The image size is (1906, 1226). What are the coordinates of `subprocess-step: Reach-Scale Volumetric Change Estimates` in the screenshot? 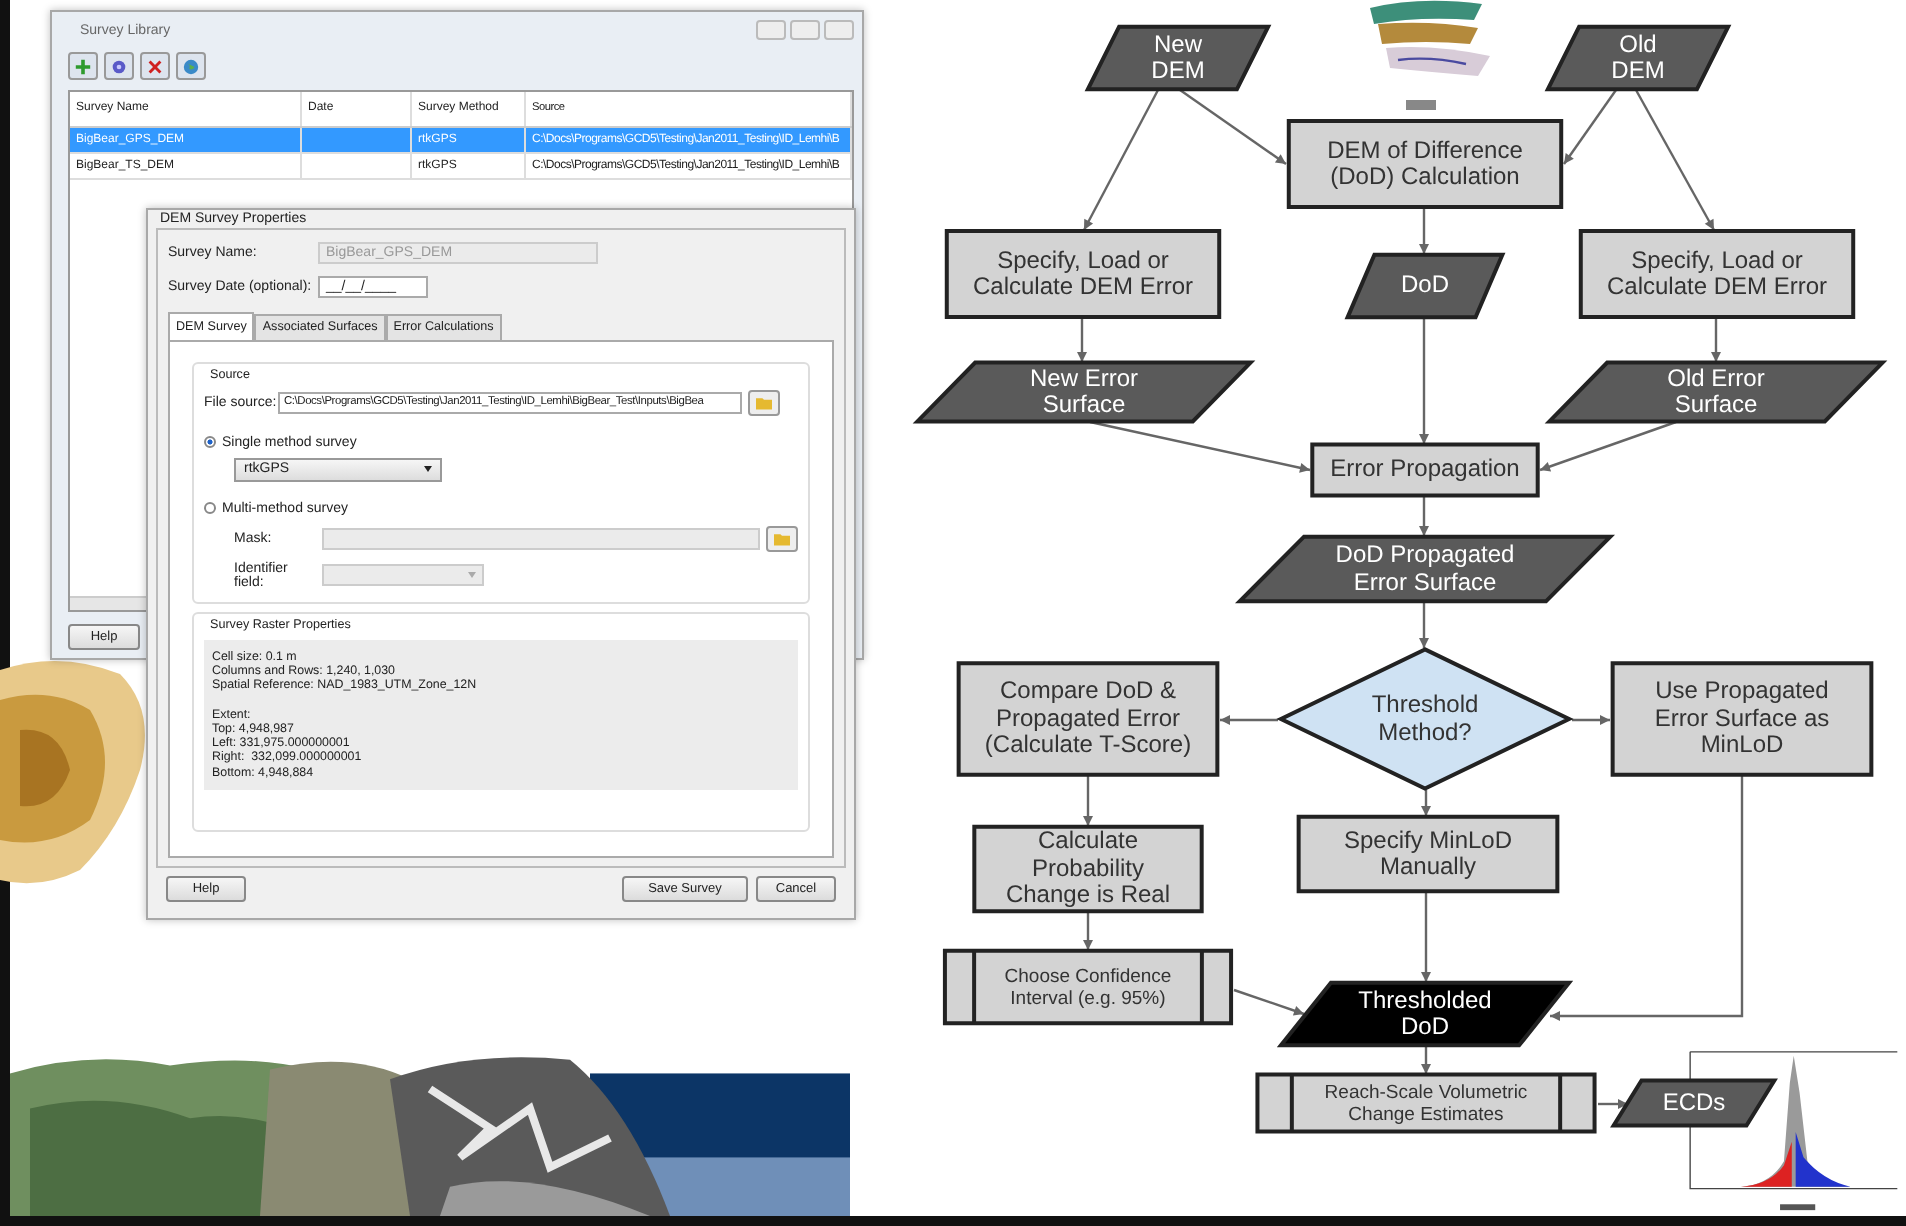 It's located at (1426, 1103).